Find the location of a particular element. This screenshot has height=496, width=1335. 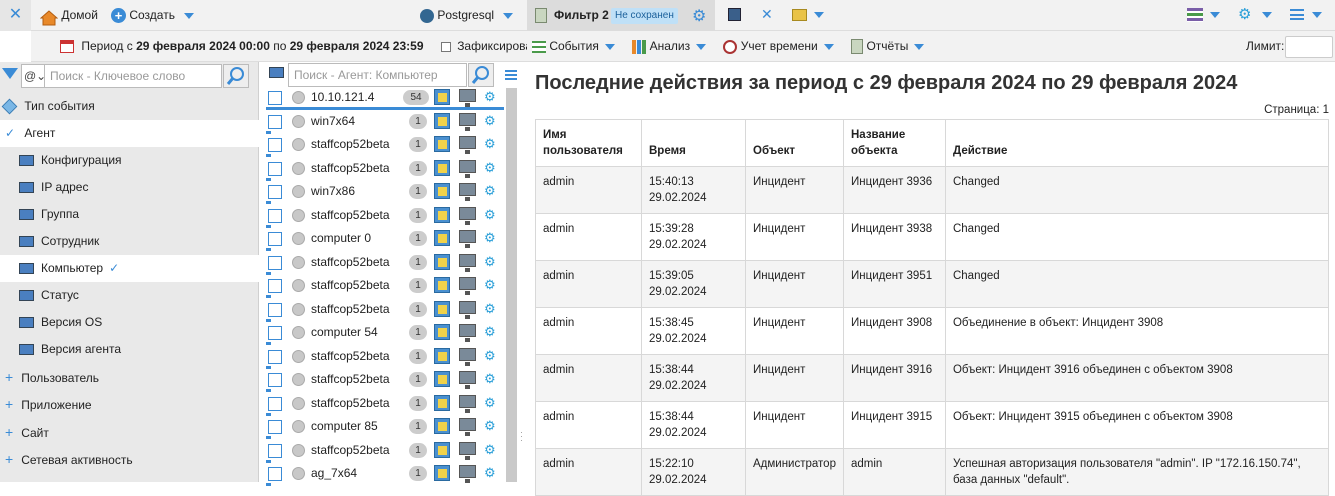

sidebar-item-ip: IP адрес is located at coordinates (129, 187).